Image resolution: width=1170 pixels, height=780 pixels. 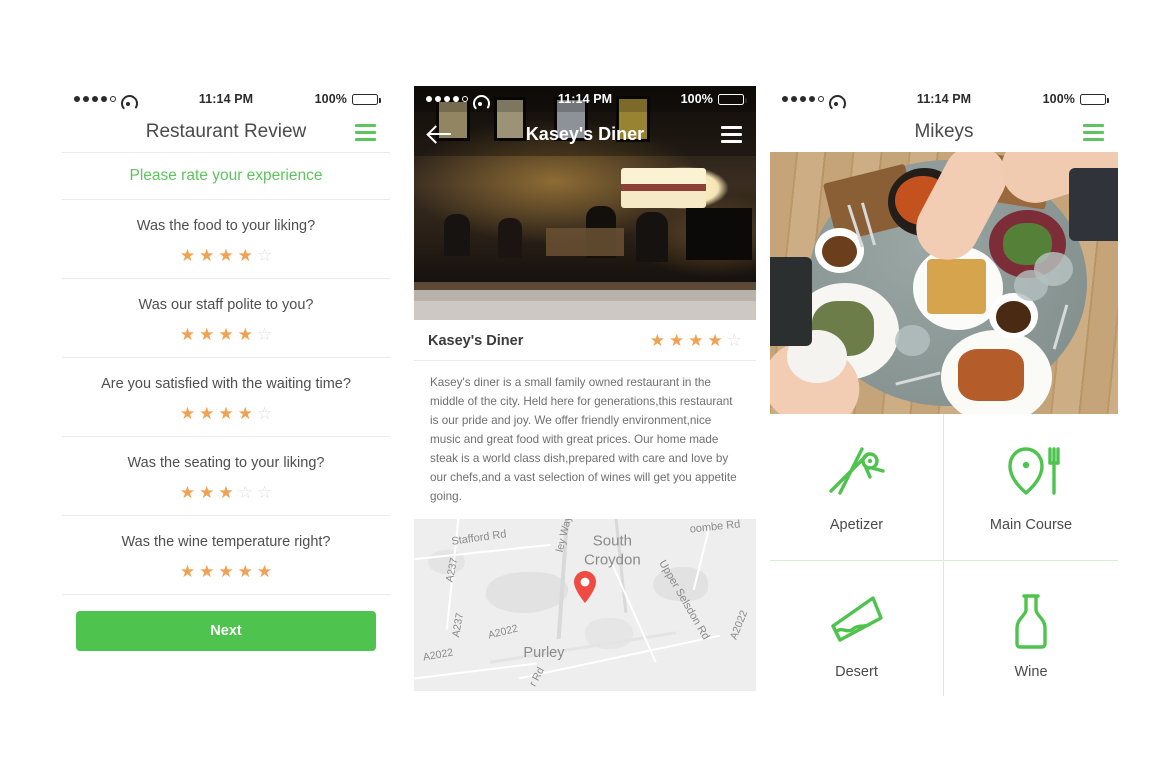 I want to click on back-arrow-icon, so click(x=440, y=134).